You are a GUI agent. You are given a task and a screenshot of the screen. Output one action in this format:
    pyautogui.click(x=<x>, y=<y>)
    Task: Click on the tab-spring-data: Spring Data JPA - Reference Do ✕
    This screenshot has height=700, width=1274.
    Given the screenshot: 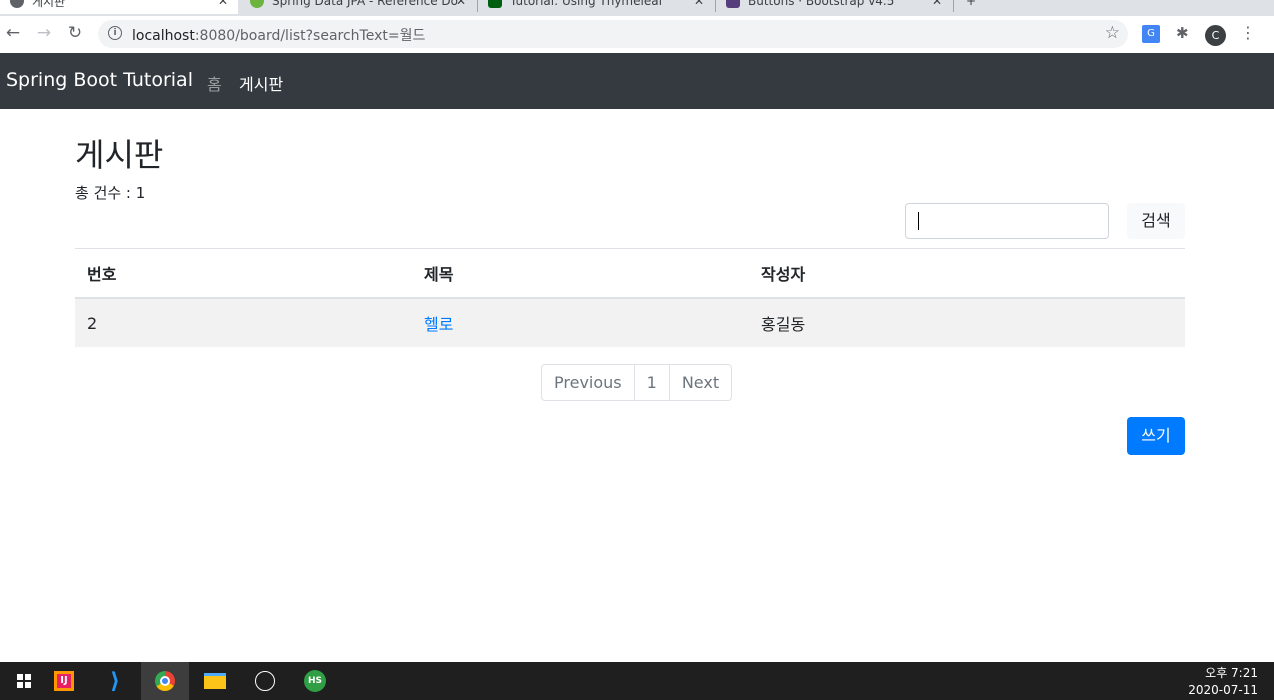 What is the action you would take?
    pyautogui.click(x=358, y=7)
    